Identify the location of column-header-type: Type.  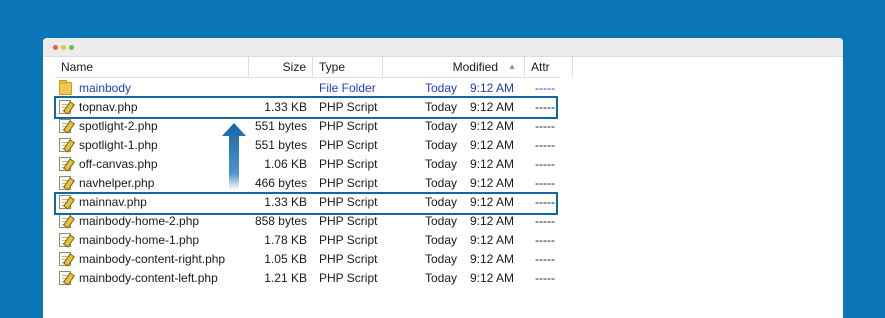
(348, 67).